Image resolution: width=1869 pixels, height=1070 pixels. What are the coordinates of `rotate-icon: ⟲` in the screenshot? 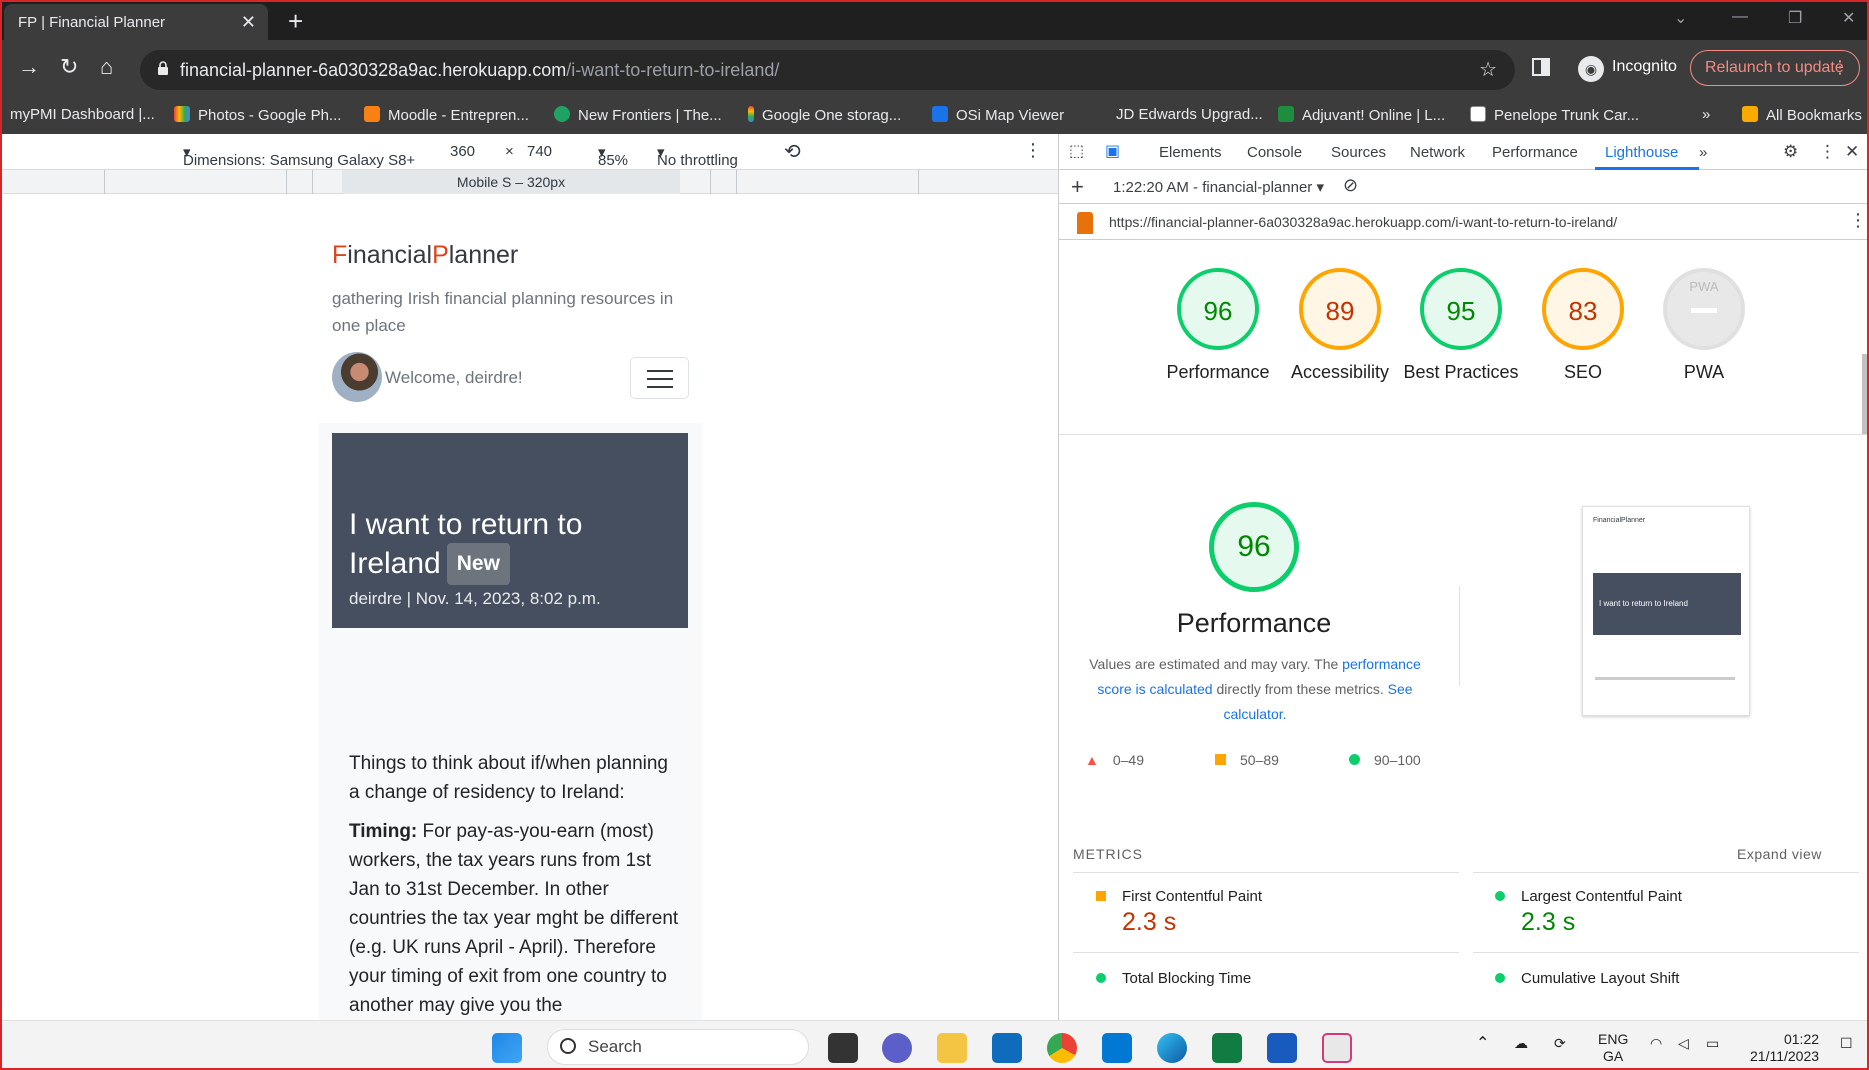 It's located at (792, 151).